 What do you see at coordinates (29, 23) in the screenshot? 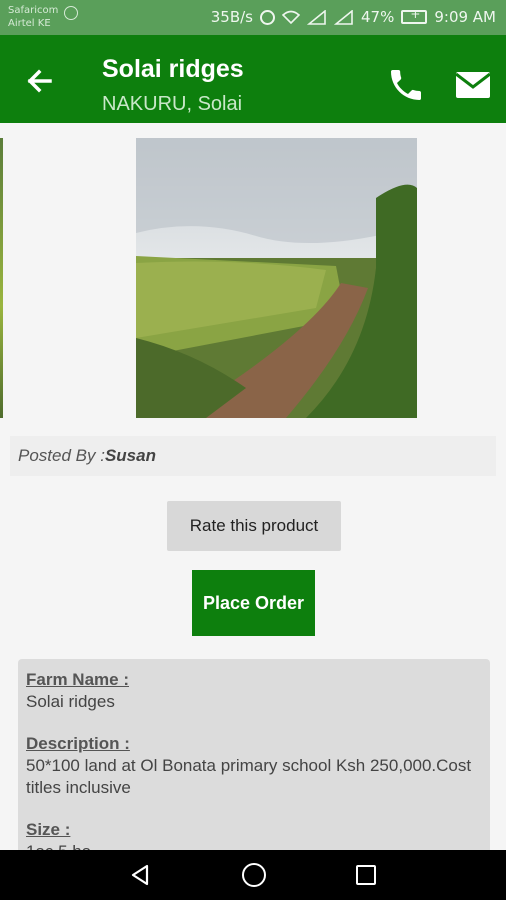
I see `carrier-line-2: Airtel KE` at bounding box center [29, 23].